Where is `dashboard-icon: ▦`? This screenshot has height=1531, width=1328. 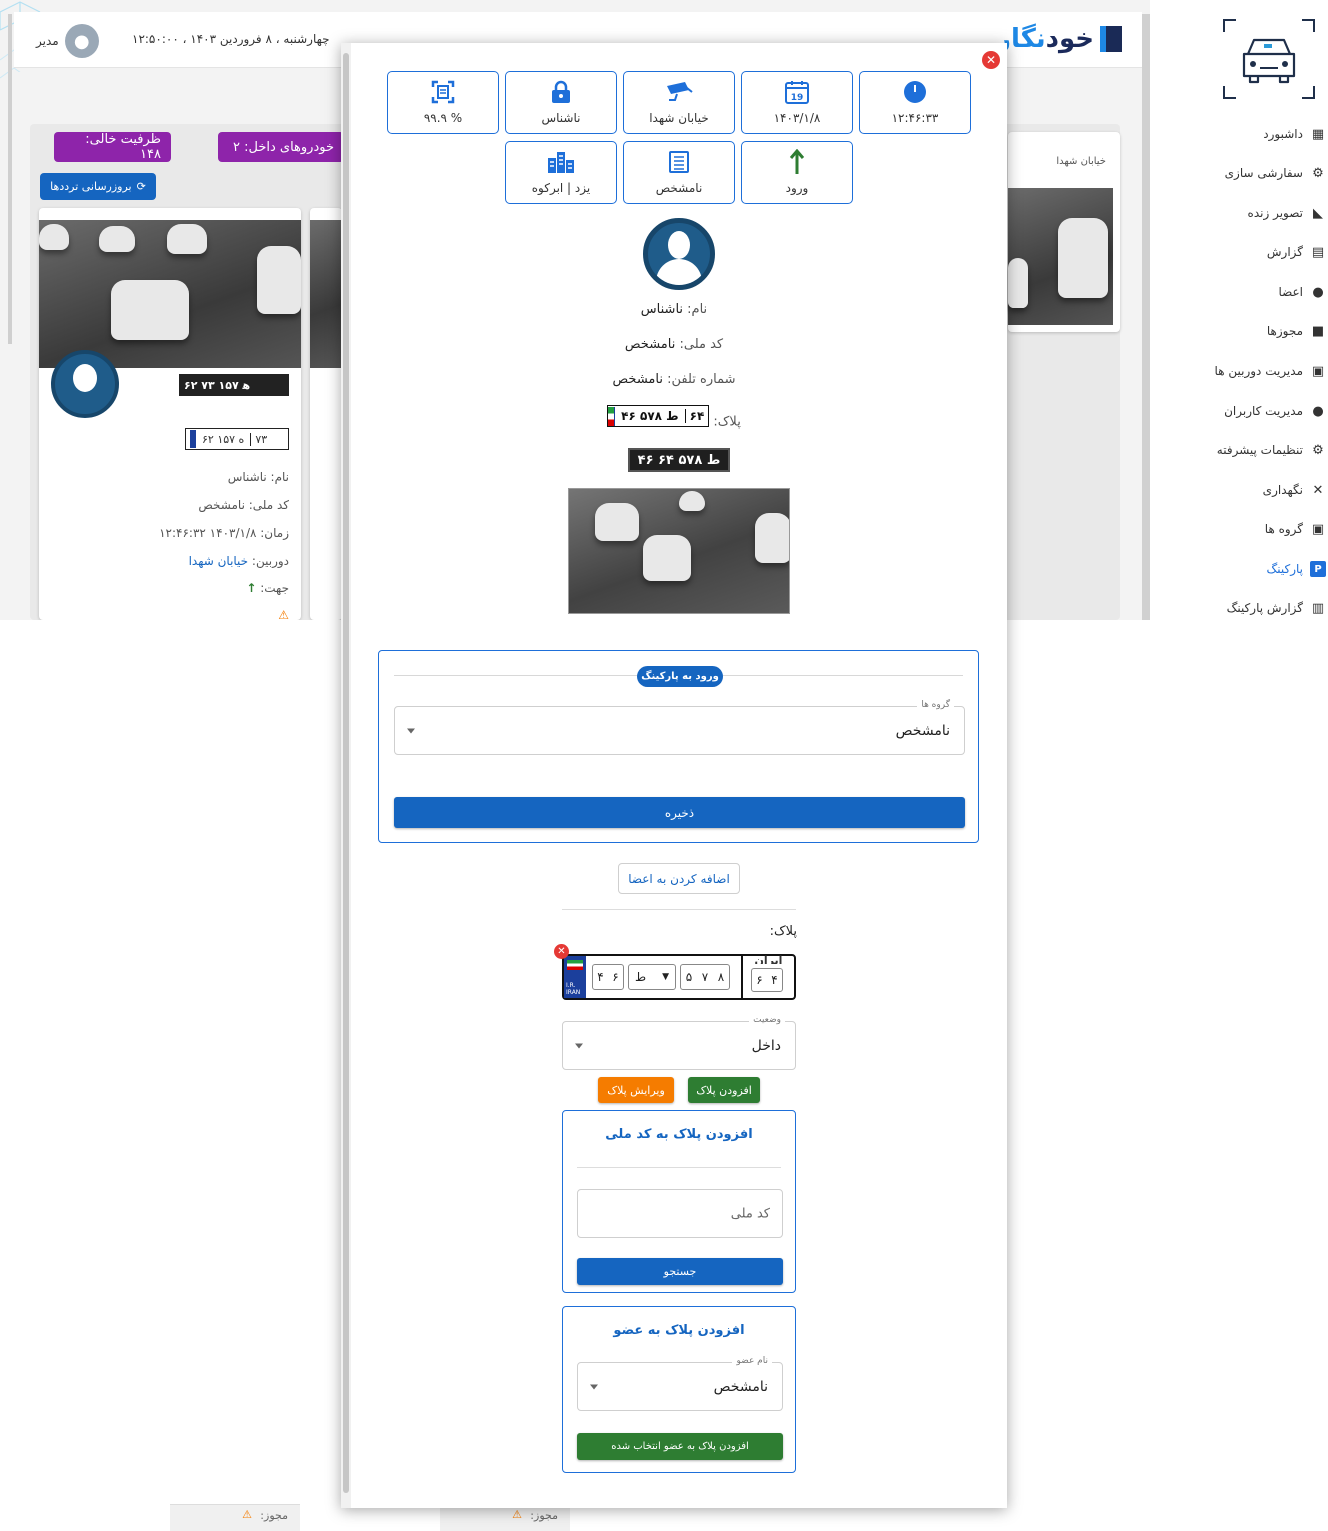 dashboard-icon: ▦ is located at coordinates (1318, 134).